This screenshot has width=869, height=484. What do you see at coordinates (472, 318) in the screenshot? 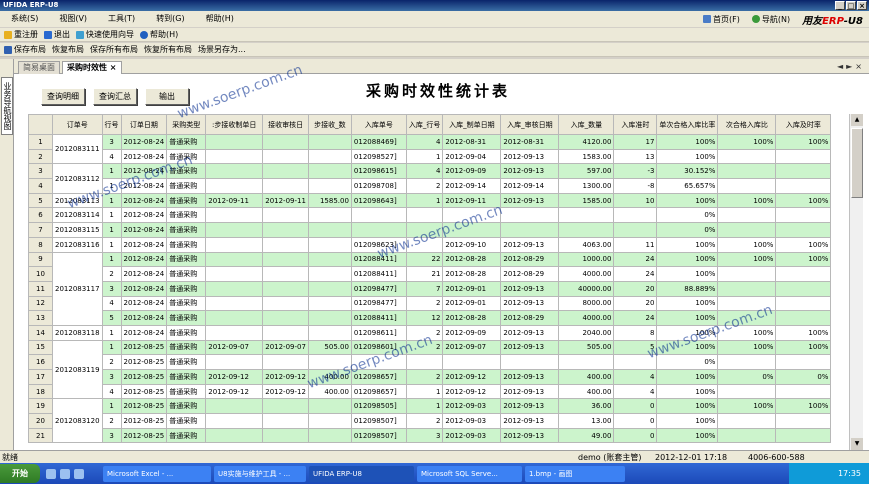
I see `table-cell: 2012-08-28` at bounding box center [472, 318].